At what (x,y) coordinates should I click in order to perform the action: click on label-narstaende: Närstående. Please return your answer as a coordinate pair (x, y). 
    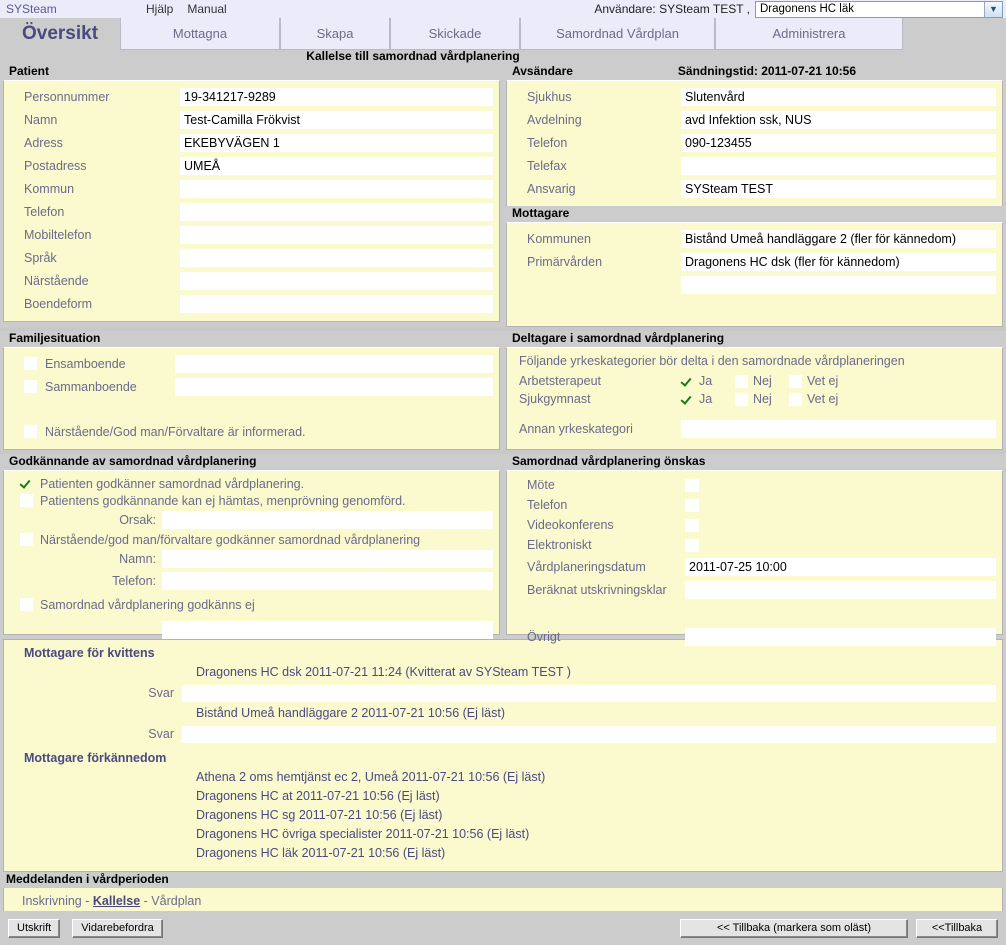
    Looking at the image, I should click on (56, 280).